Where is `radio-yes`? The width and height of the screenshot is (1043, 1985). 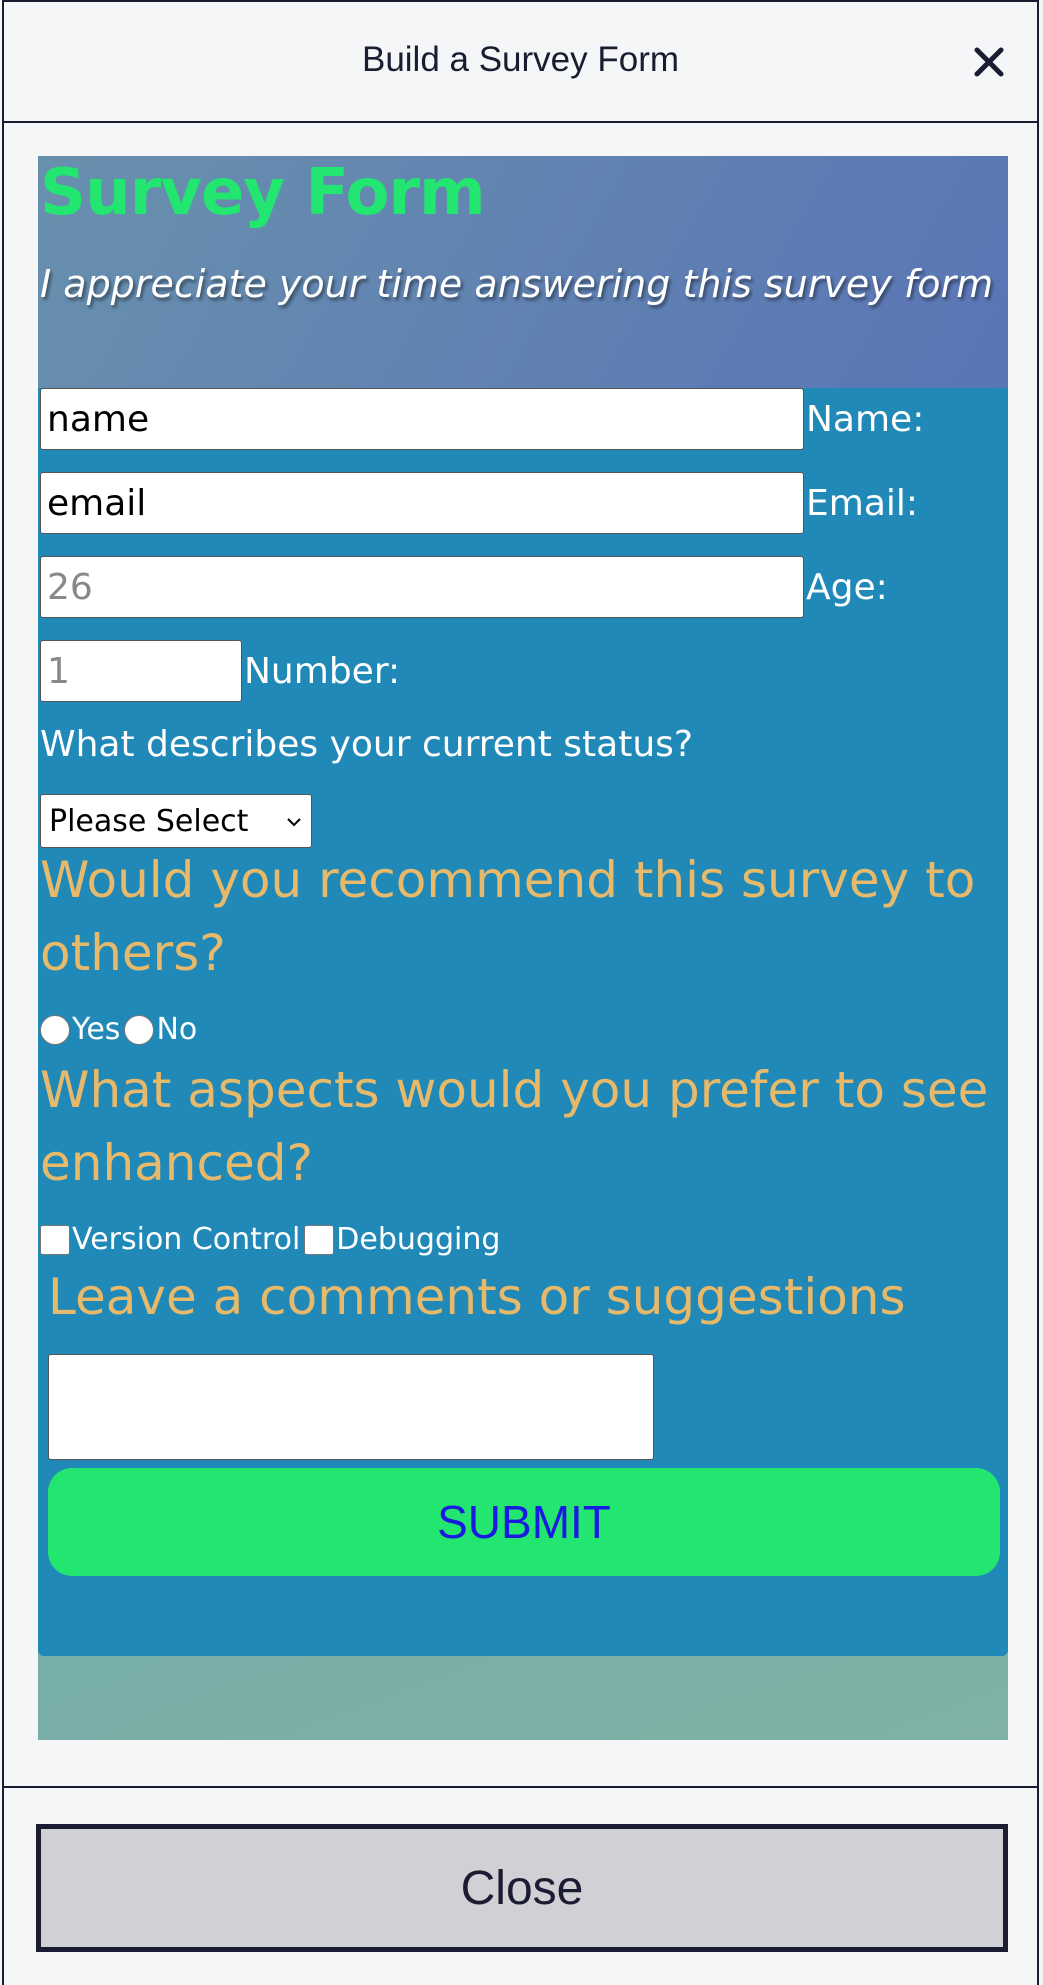 radio-yes is located at coordinates (55, 1029).